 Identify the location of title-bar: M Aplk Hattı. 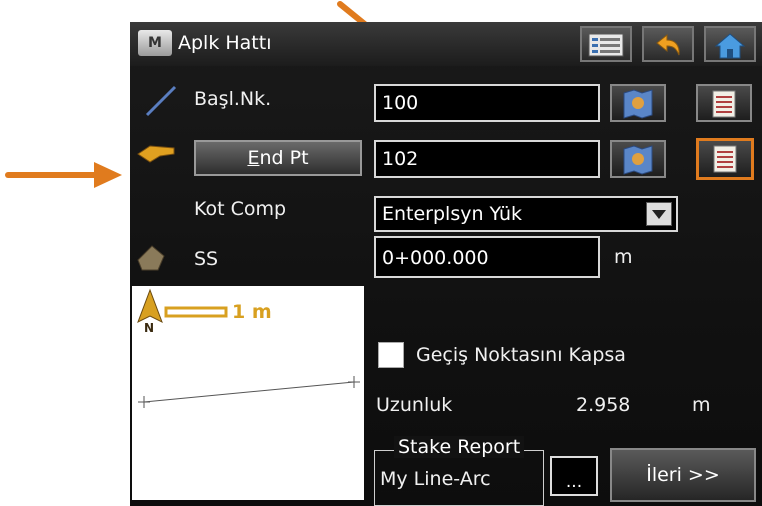
(446, 44).